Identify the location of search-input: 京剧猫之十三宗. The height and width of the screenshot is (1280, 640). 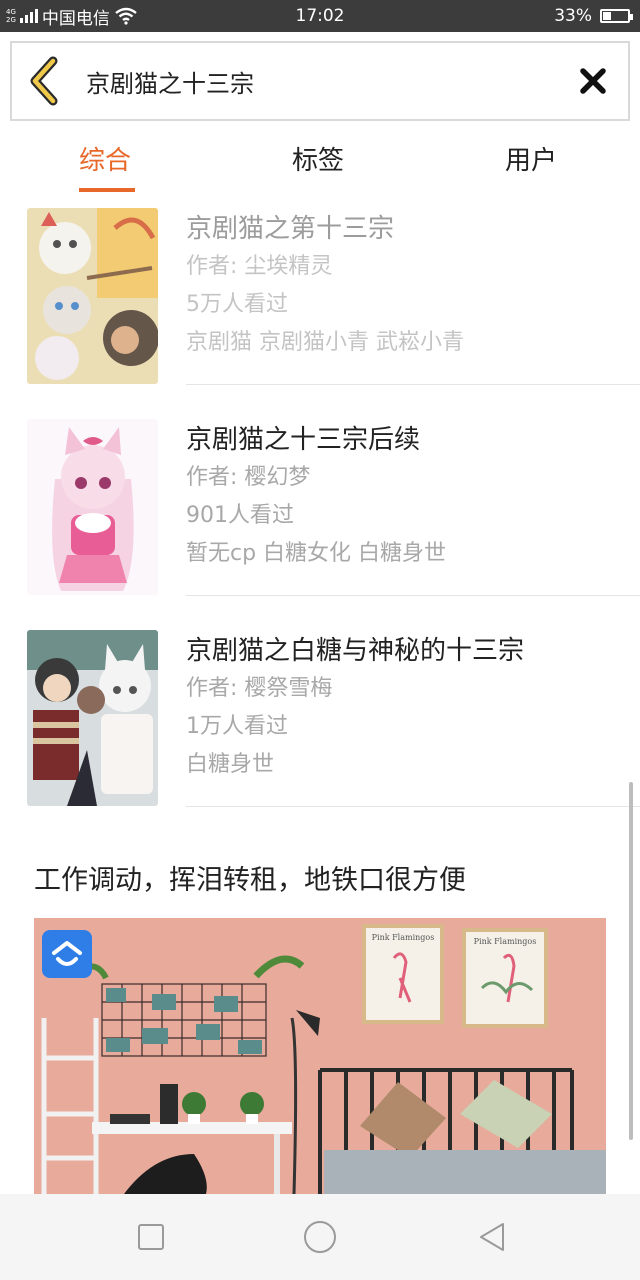
(317, 81).